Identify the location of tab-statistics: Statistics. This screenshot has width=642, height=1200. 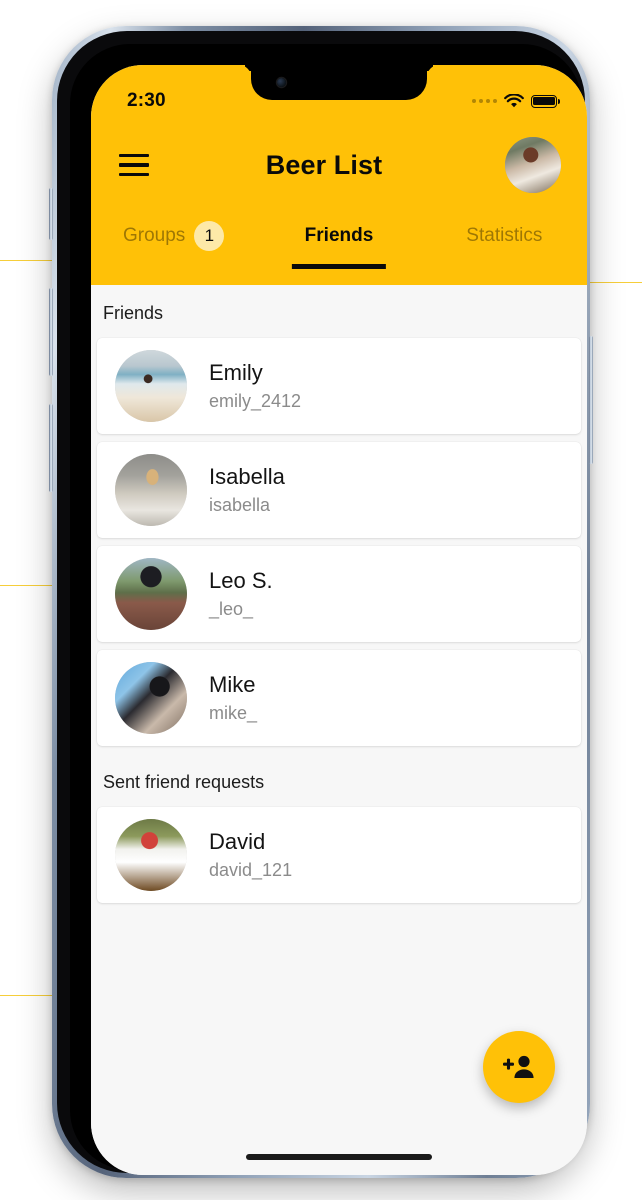
(504, 236).